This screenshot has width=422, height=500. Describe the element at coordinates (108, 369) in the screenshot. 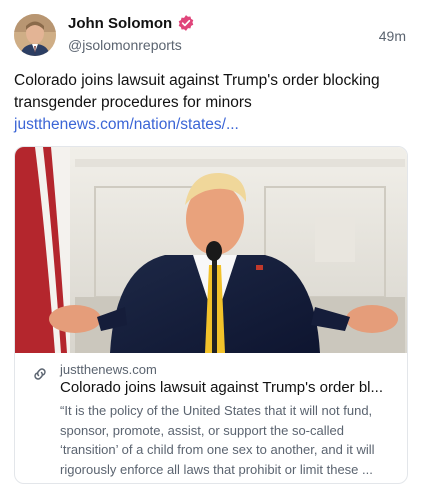

I see `card-domain: justthenews.com` at that location.